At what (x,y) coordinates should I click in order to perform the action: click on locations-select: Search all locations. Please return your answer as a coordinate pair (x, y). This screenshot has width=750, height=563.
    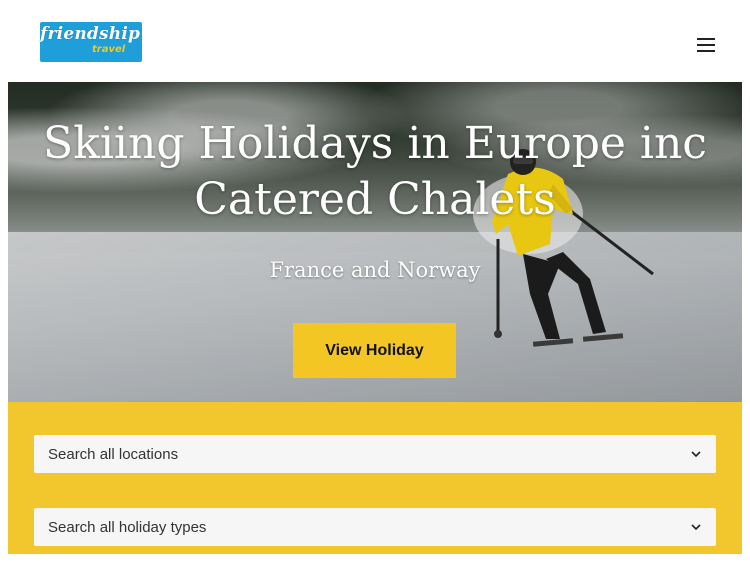
    Looking at the image, I should click on (375, 454).